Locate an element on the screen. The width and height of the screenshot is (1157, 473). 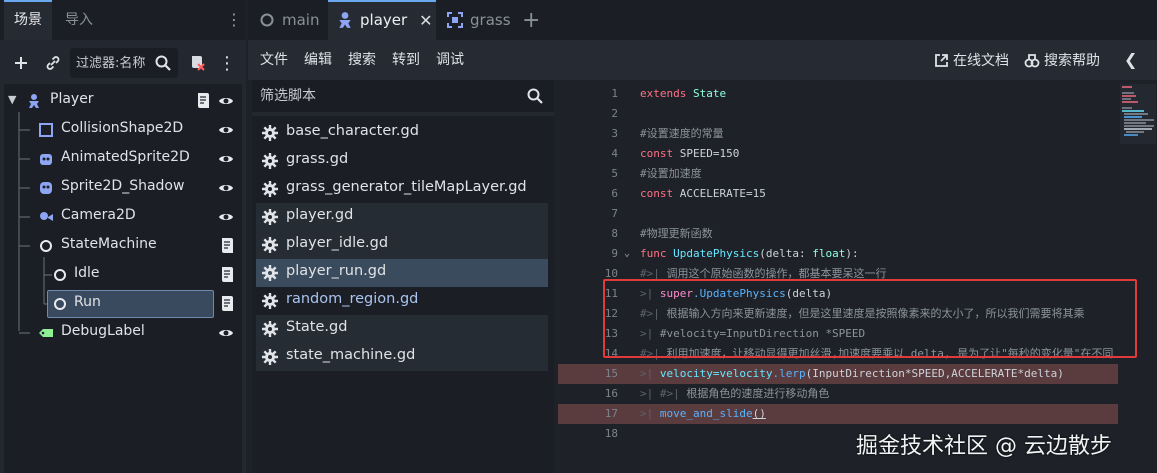
line-number: 4 is located at coordinates (614, 153).